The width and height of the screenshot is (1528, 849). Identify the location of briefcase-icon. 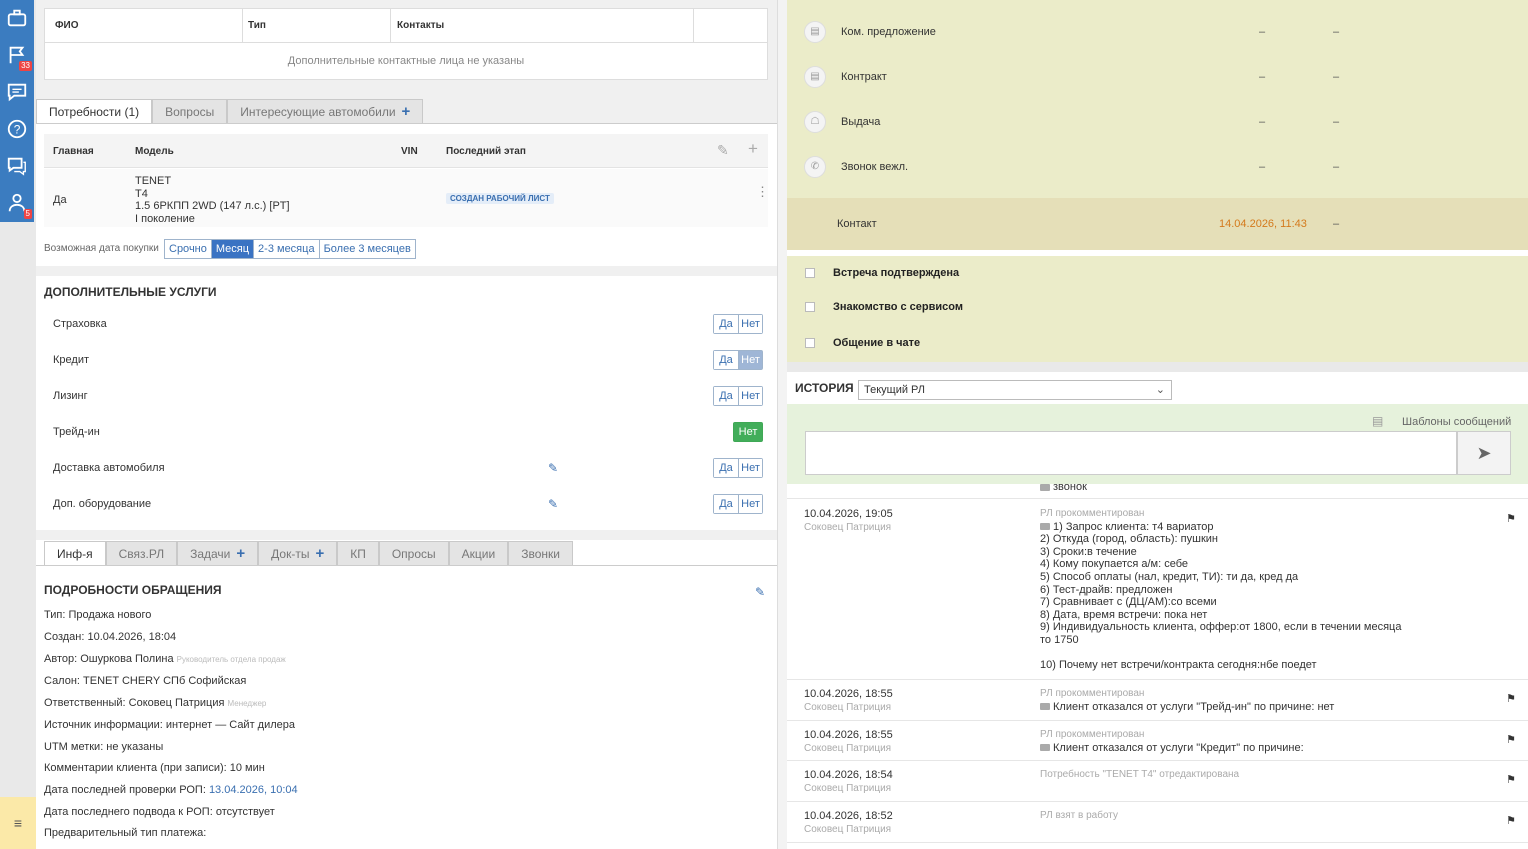
(17, 18).